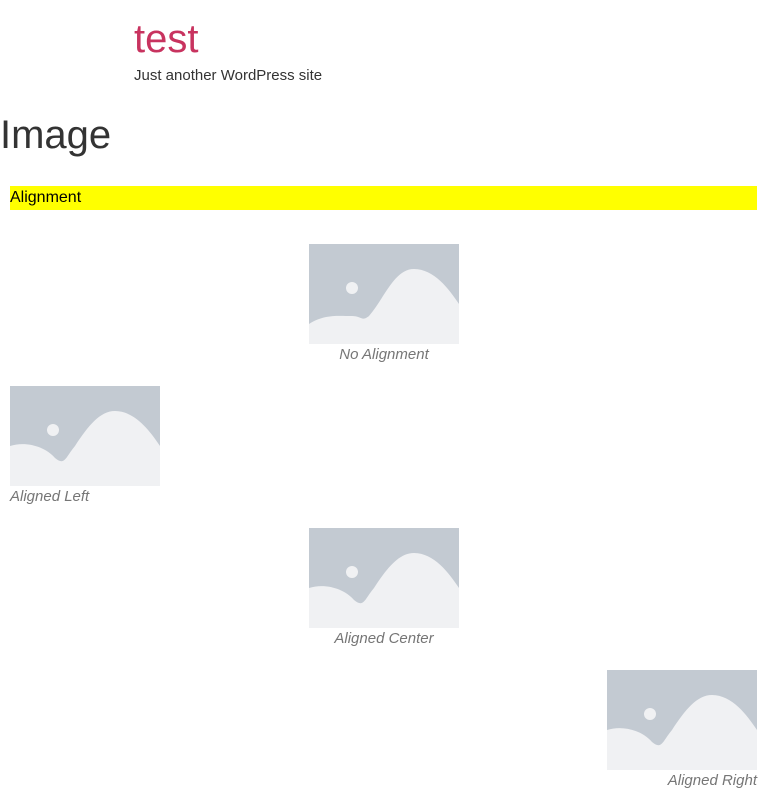 The image size is (767, 802). I want to click on figure-caption: Aligned Center, so click(384, 638).